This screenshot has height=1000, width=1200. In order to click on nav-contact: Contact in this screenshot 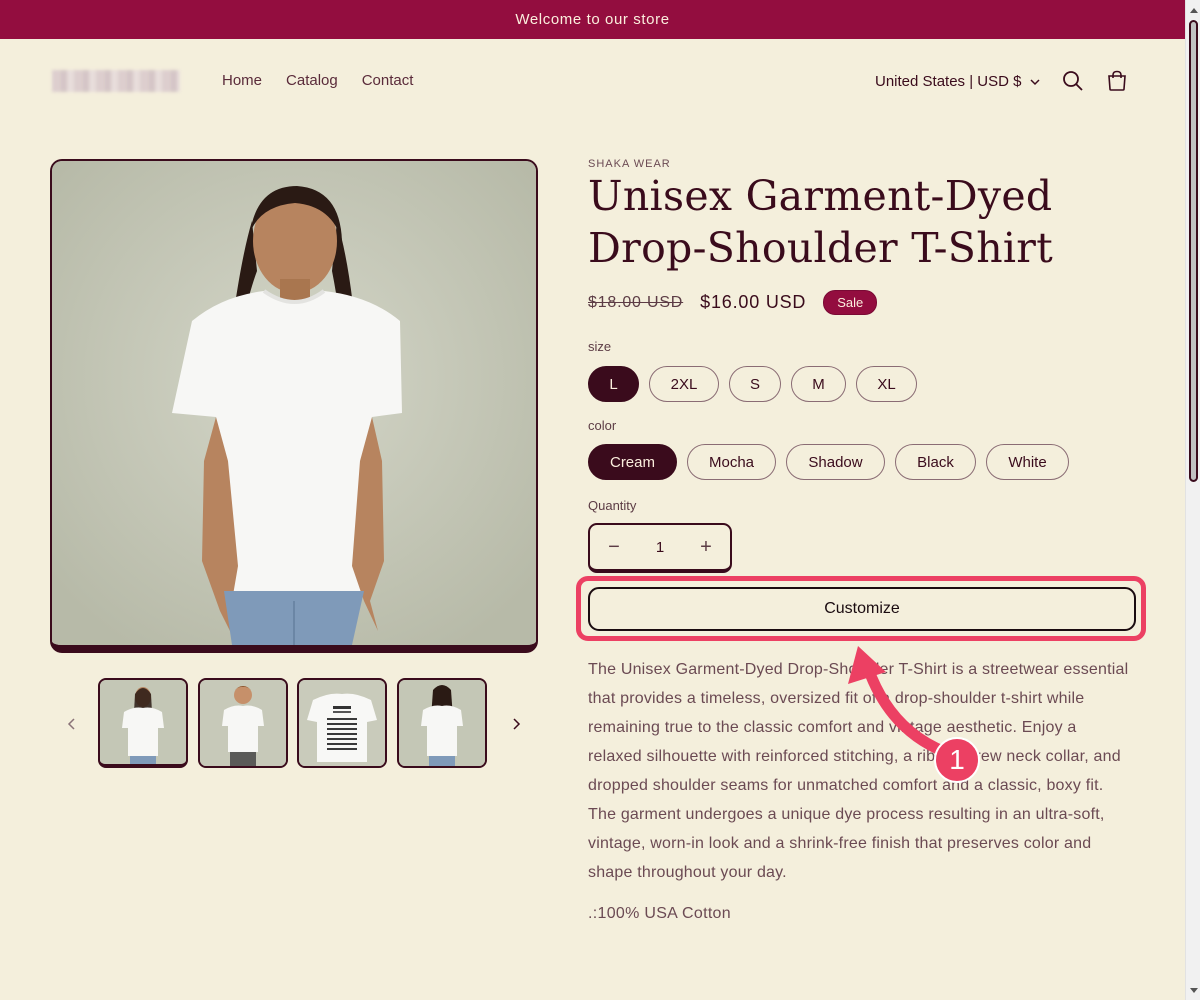, I will do `click(388, 80)`.